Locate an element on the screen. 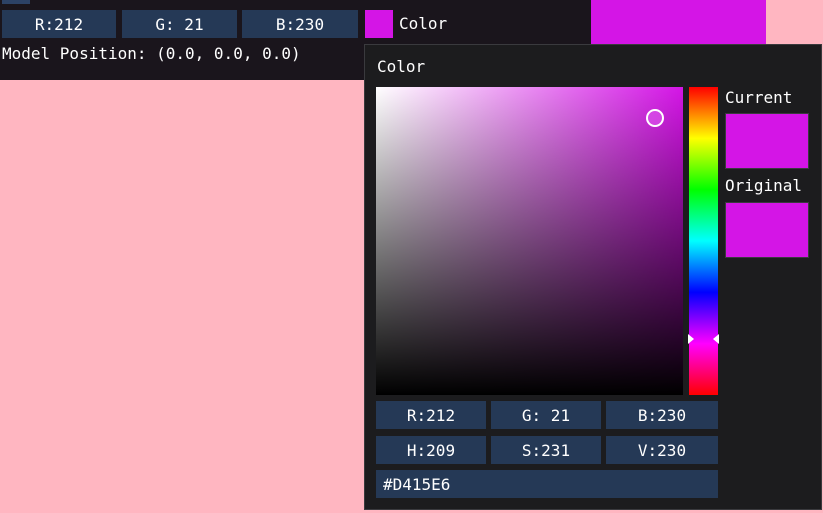  color-swatch-button is located at coordinates (379, 24).